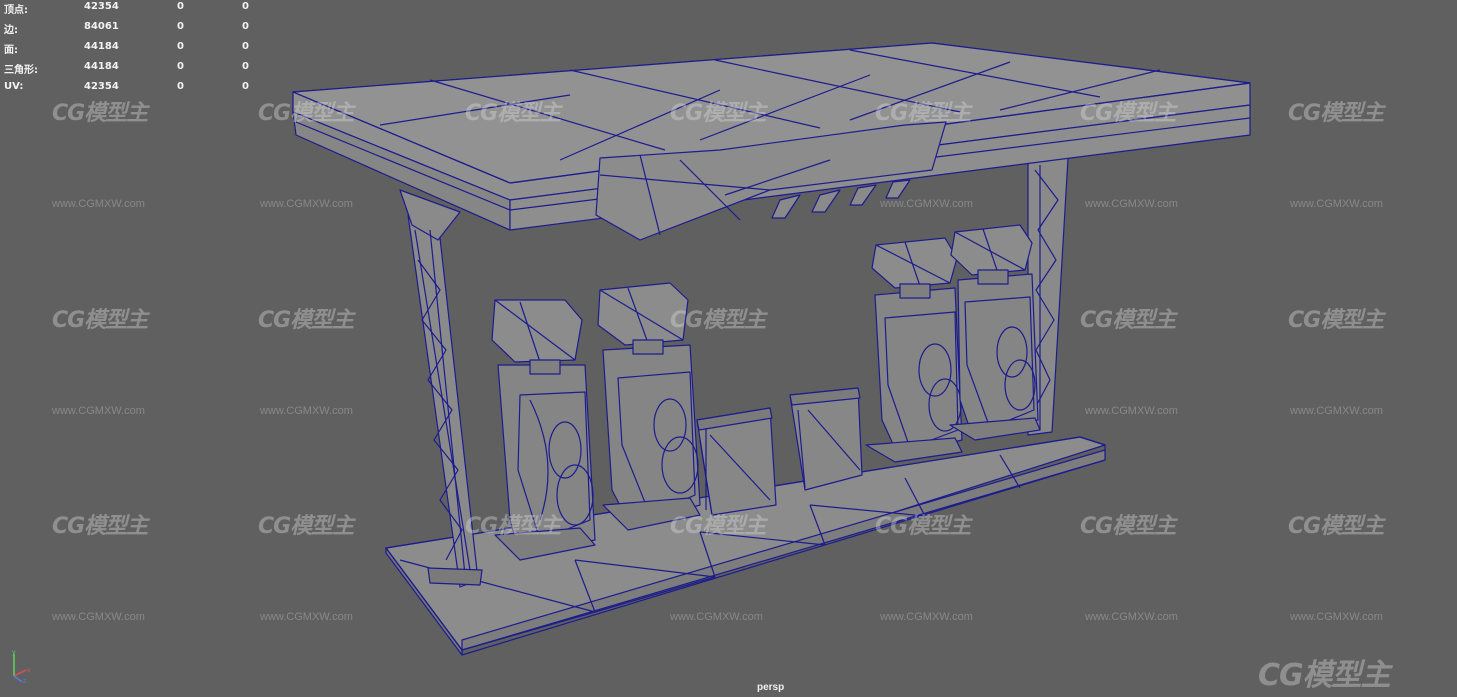  I want to click on left-column, so click(441, 388).